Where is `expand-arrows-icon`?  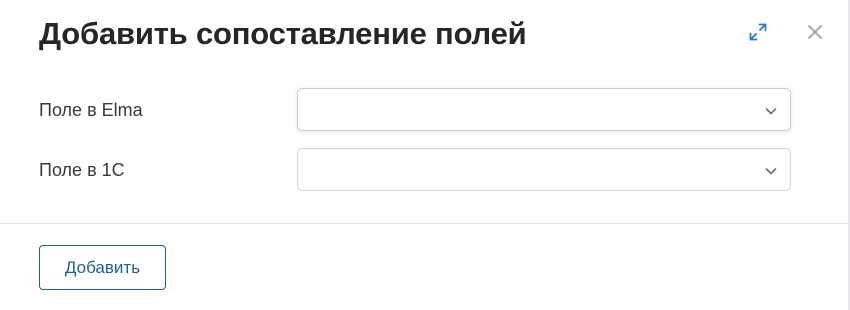
expand-arrows-icon is located at coordinates (758, 32).